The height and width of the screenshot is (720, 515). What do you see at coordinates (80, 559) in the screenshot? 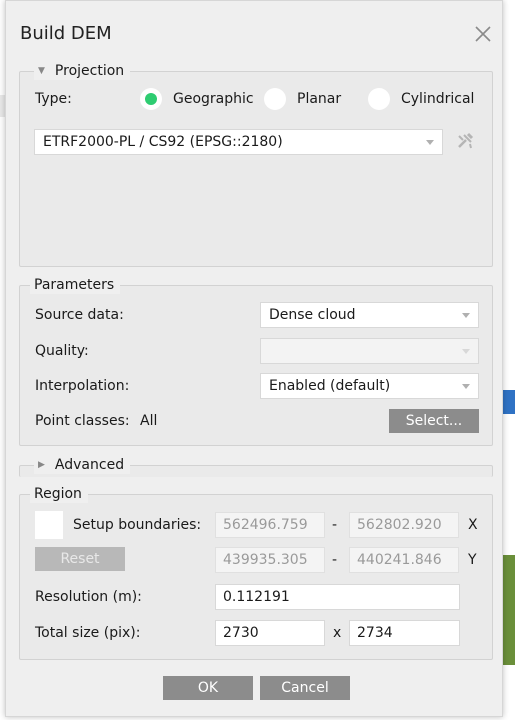
I see `reset-button: Reset` at bounding box center [80, 559].